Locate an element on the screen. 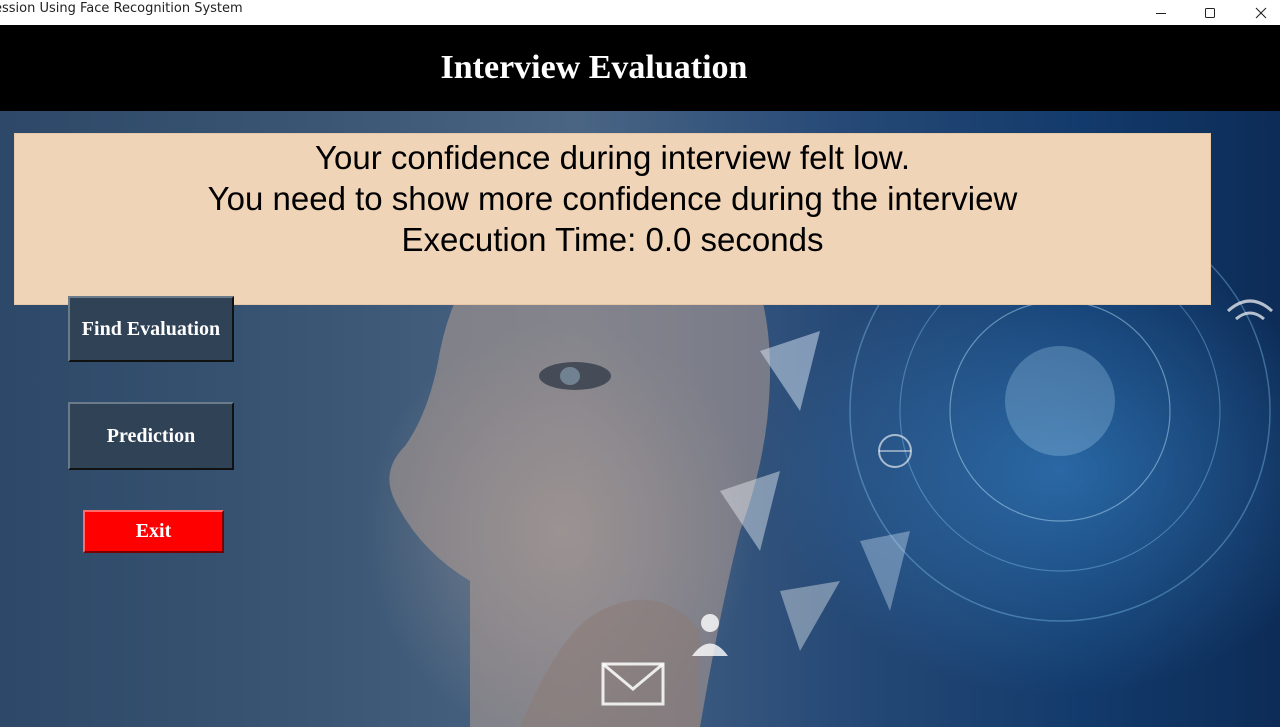  minimize-icon is located at coordinates (1161, 13).